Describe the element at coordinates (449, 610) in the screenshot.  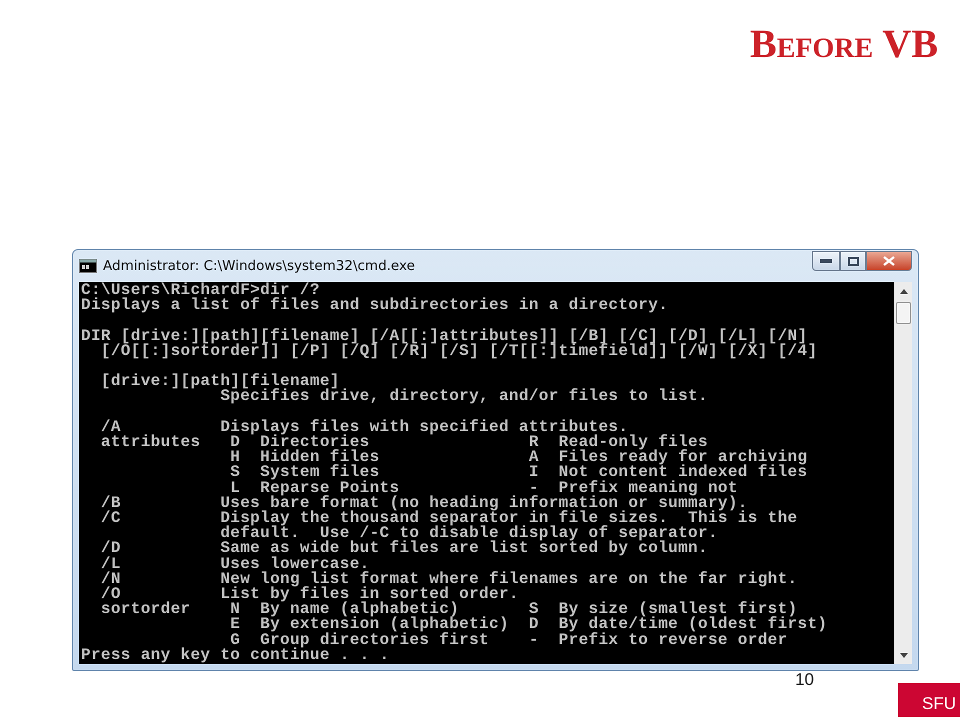
I see `console-line: sortorder N By name (alphabetic) S By size (smallest first)` at that location.